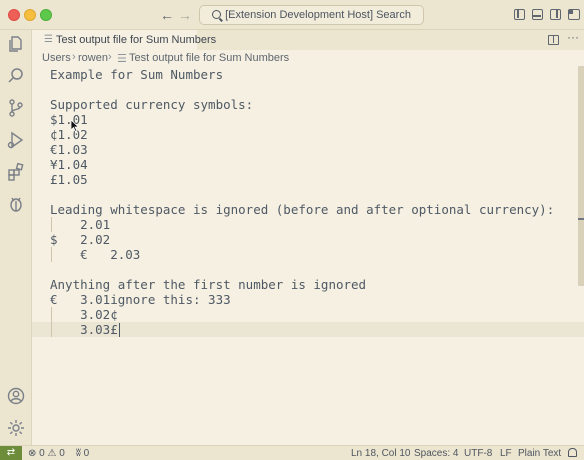  I want to click on accounts-icon, so click(16, 396).